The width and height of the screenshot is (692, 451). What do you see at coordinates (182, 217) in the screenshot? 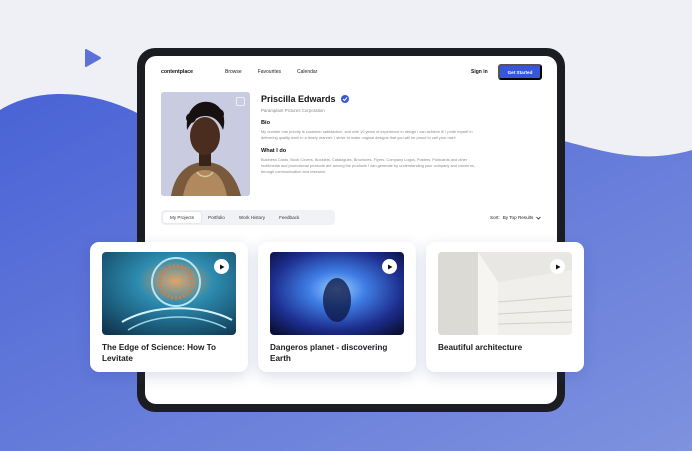
I see `tab-my-projects: My Projects` at bounding box center [182, 217].